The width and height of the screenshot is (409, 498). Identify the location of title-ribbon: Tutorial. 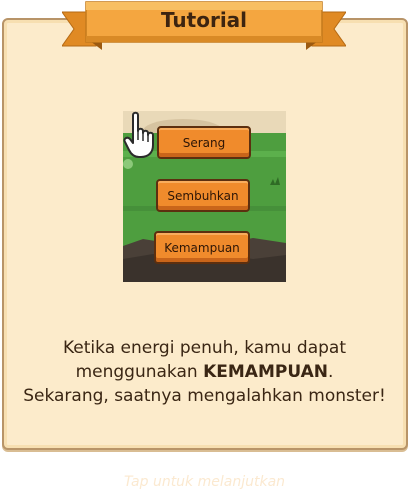
(204, 25).